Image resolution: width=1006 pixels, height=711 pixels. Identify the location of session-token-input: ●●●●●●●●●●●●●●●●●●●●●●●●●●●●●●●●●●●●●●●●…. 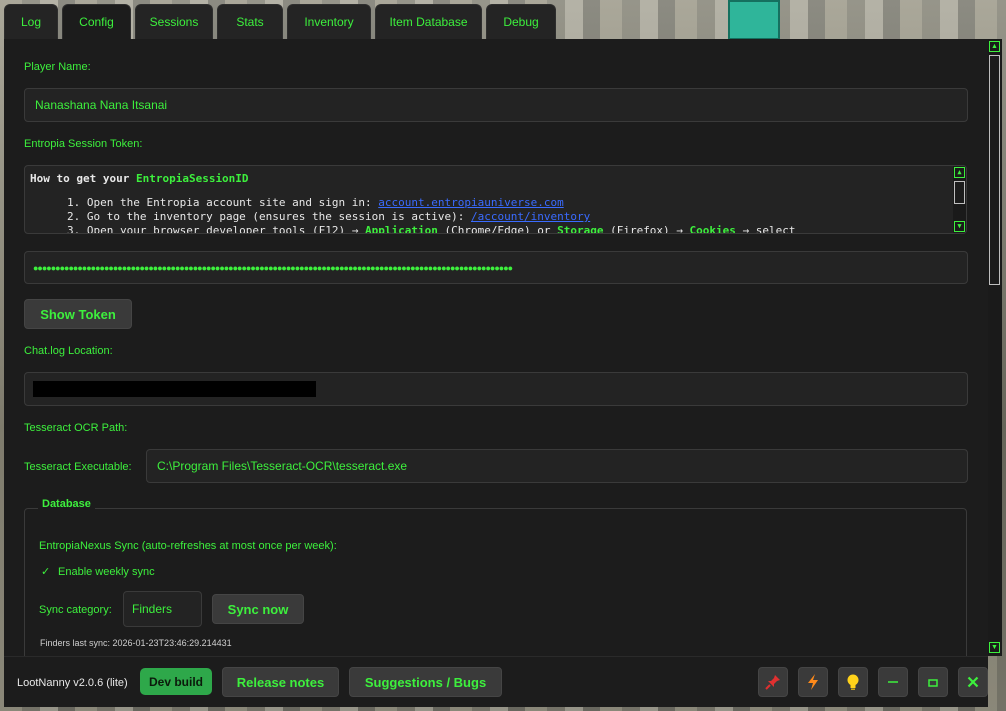
(496, 267).